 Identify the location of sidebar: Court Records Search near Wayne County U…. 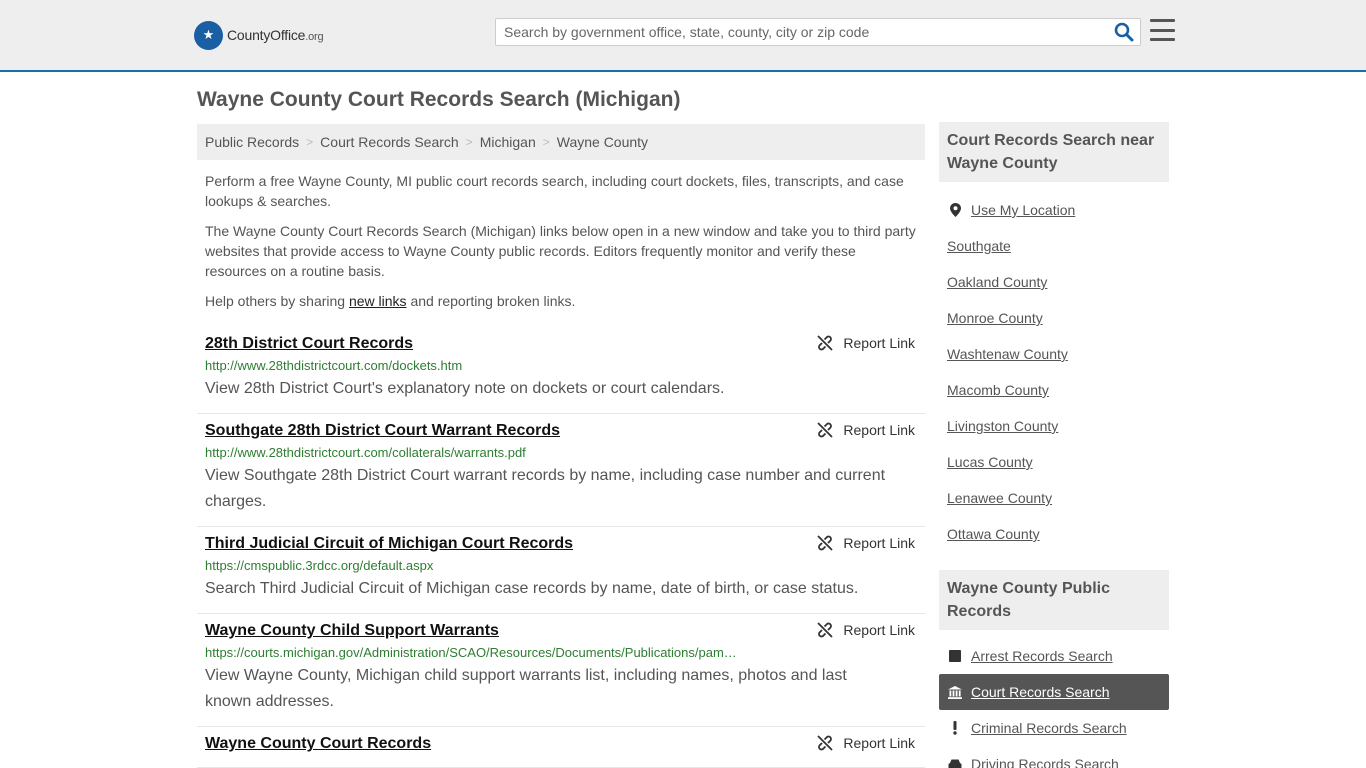
(1054, 445).